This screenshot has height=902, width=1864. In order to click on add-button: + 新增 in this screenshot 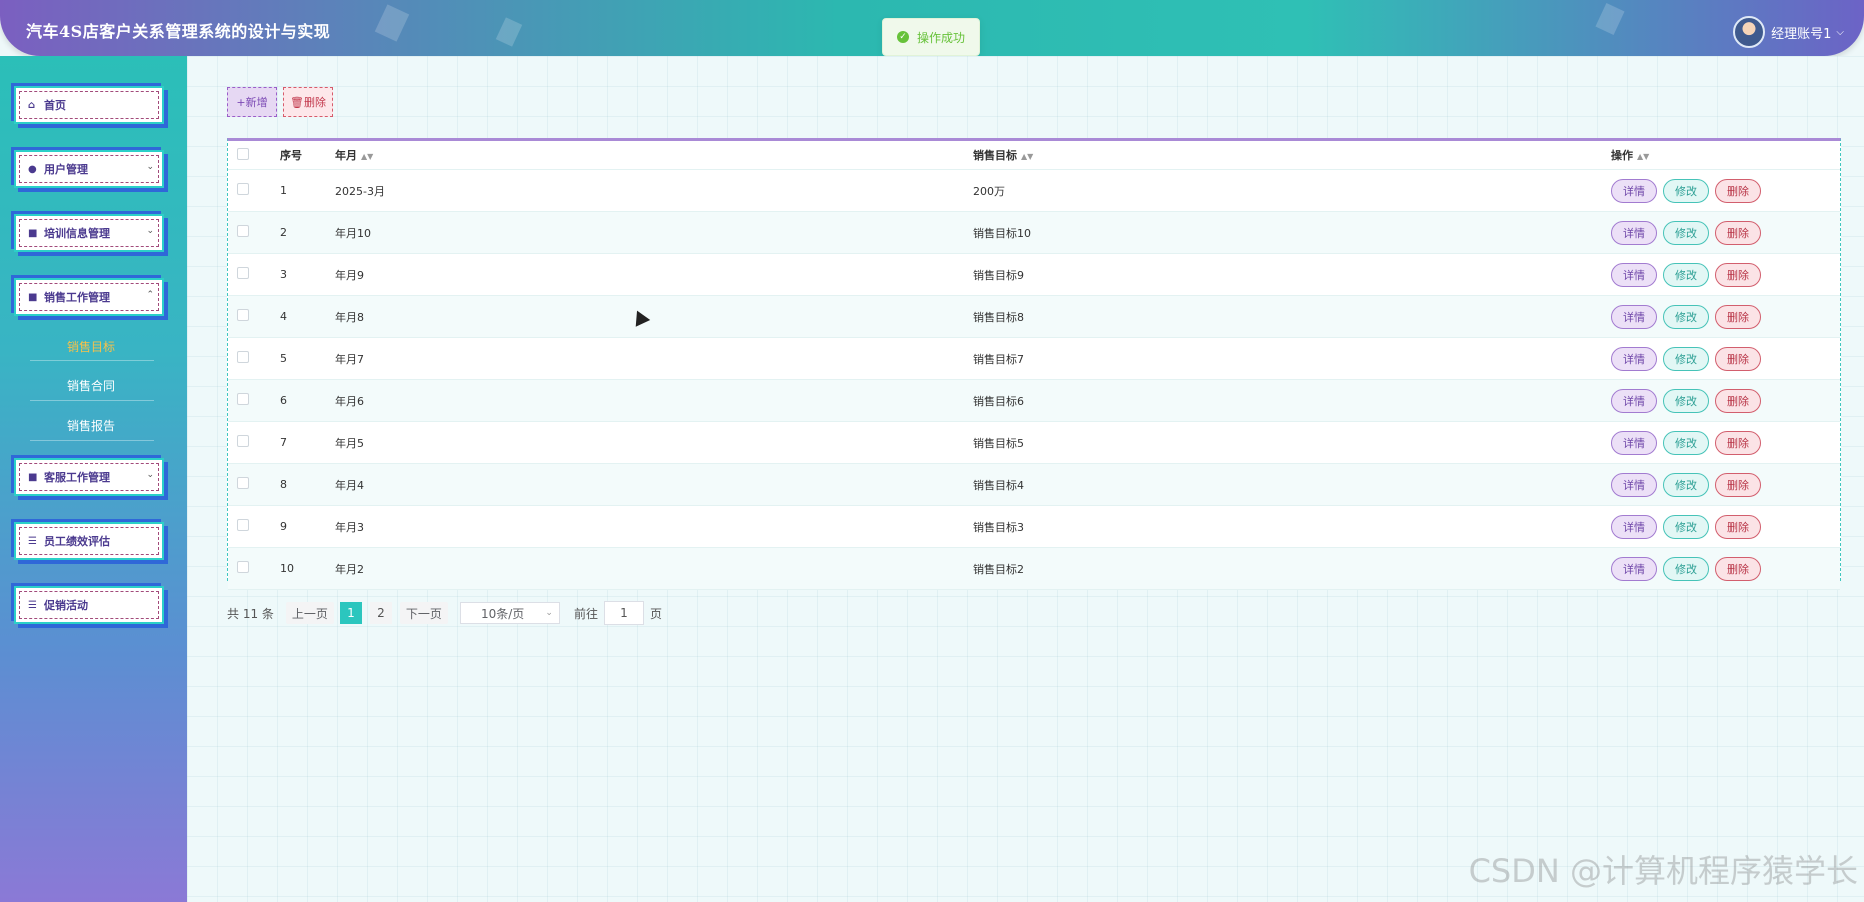, I will do `click(252, 102)`.